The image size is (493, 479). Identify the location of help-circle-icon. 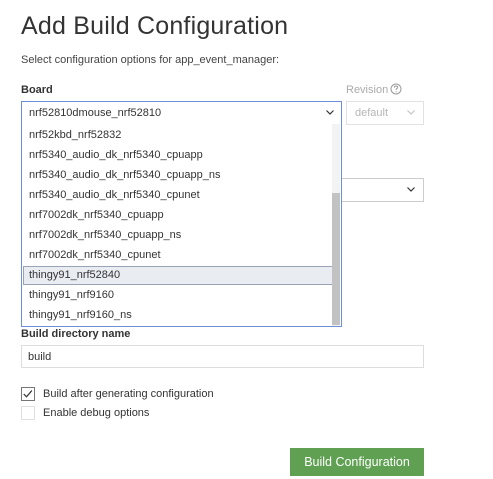
(396, 89).